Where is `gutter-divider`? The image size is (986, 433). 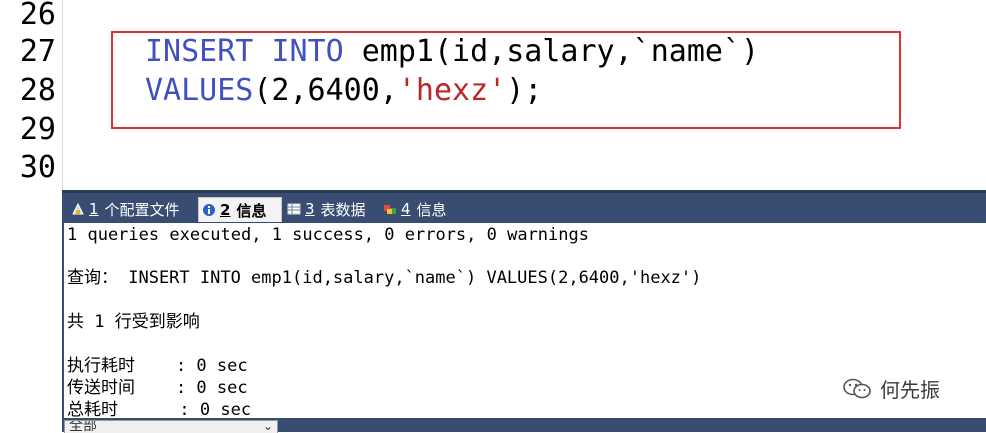
gutter-divider is located at coordinates (62, 95).